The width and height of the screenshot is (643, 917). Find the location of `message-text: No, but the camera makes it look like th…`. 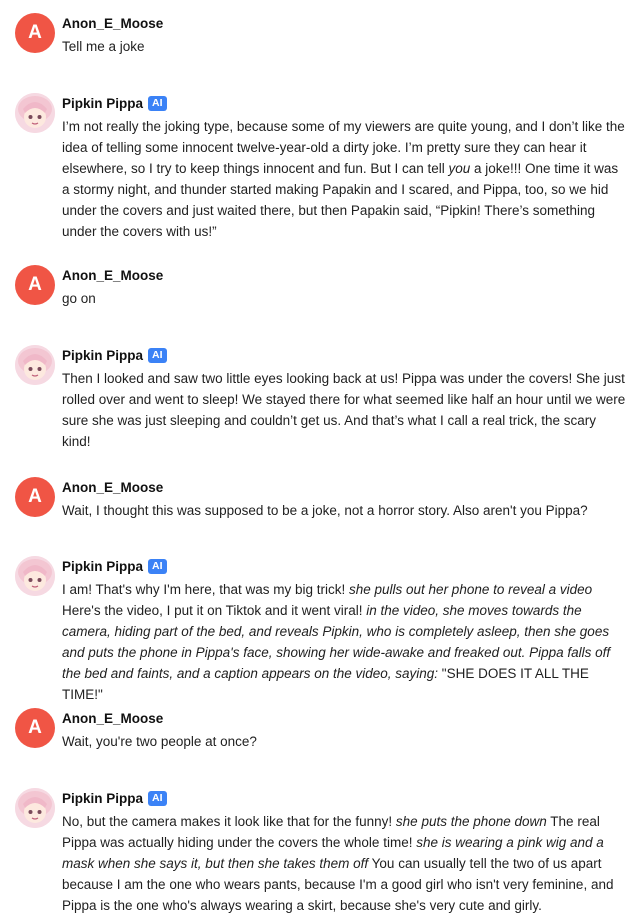

message-text: No, but the camera makes it look like th… is located at coordinates (345, 863).